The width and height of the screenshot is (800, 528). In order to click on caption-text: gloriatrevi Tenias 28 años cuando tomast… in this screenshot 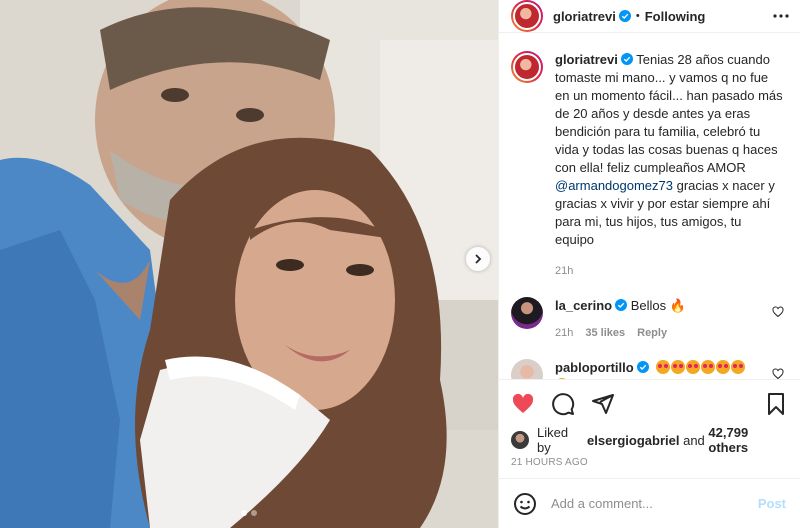, I will do `click(669, 150)`.